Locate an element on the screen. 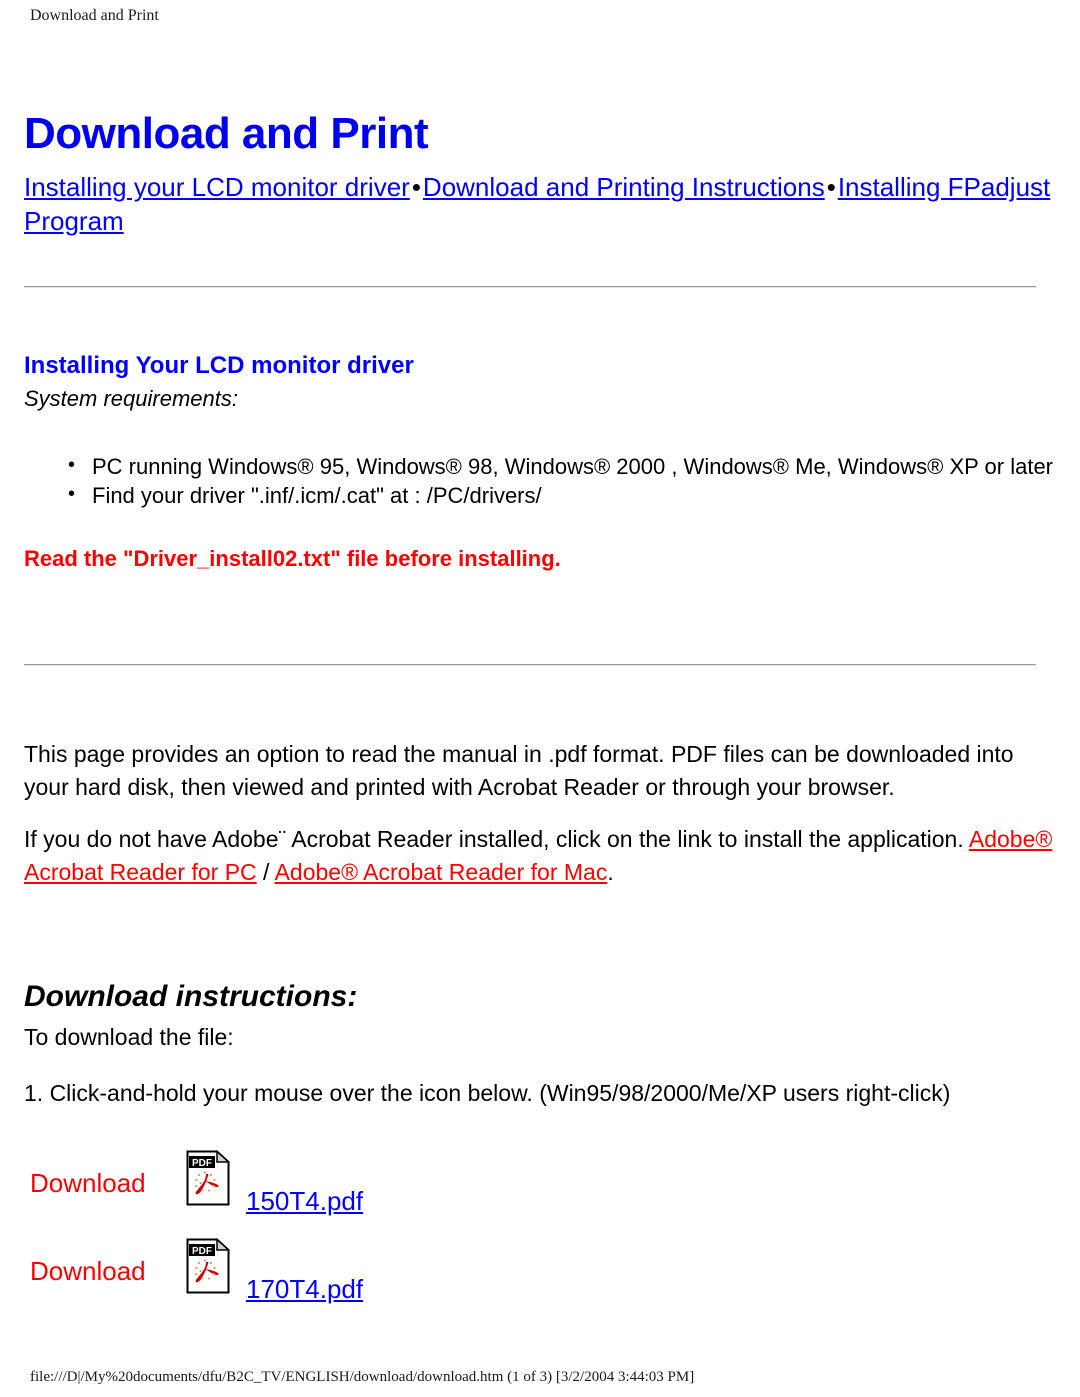 This screenshot has height=1397, width=1080. download-row-150t4: Download PDF 150T4.pdf is located at coordinates (234, 1186).